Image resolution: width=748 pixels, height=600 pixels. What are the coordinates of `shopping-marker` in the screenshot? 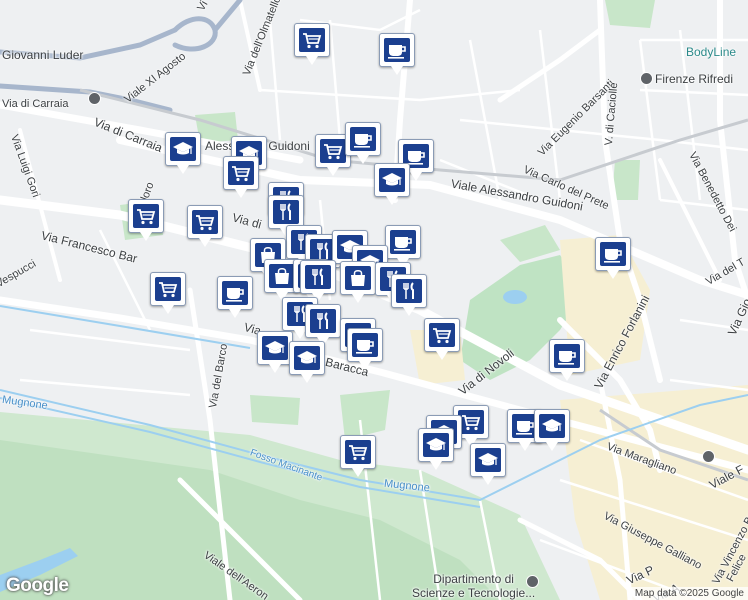 It's located at (358, 283).